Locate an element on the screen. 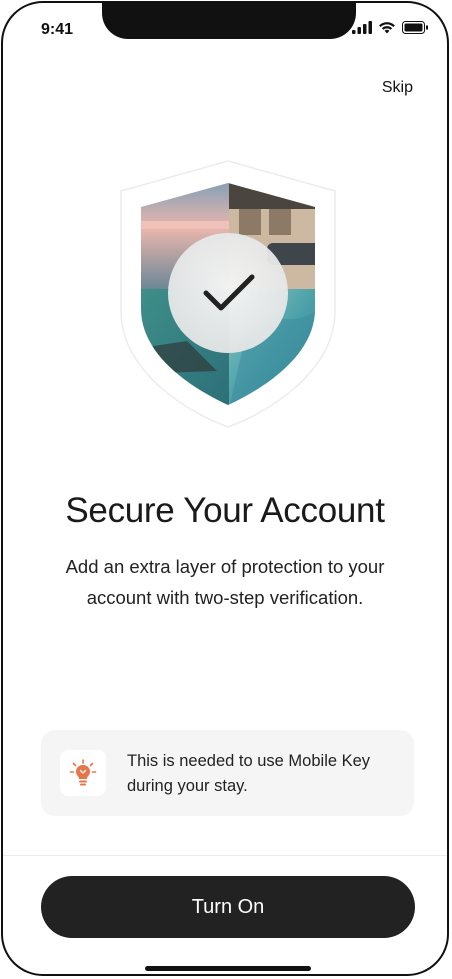  note-icon-box is located at coordinates (83, 773).